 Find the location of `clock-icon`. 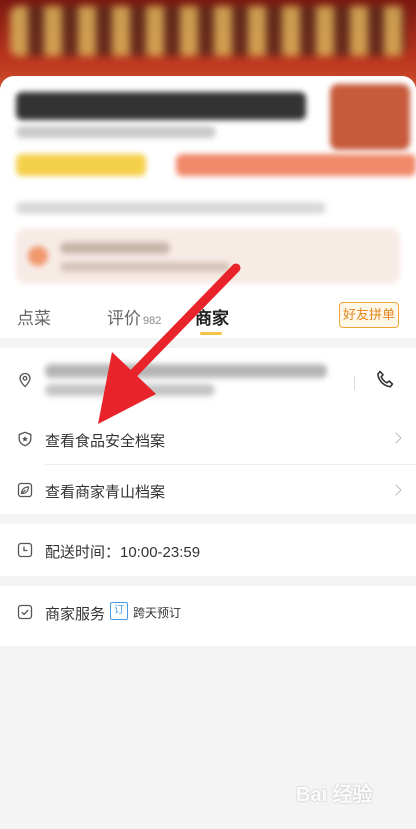

clock-icon is located at coordinates (25, 550).